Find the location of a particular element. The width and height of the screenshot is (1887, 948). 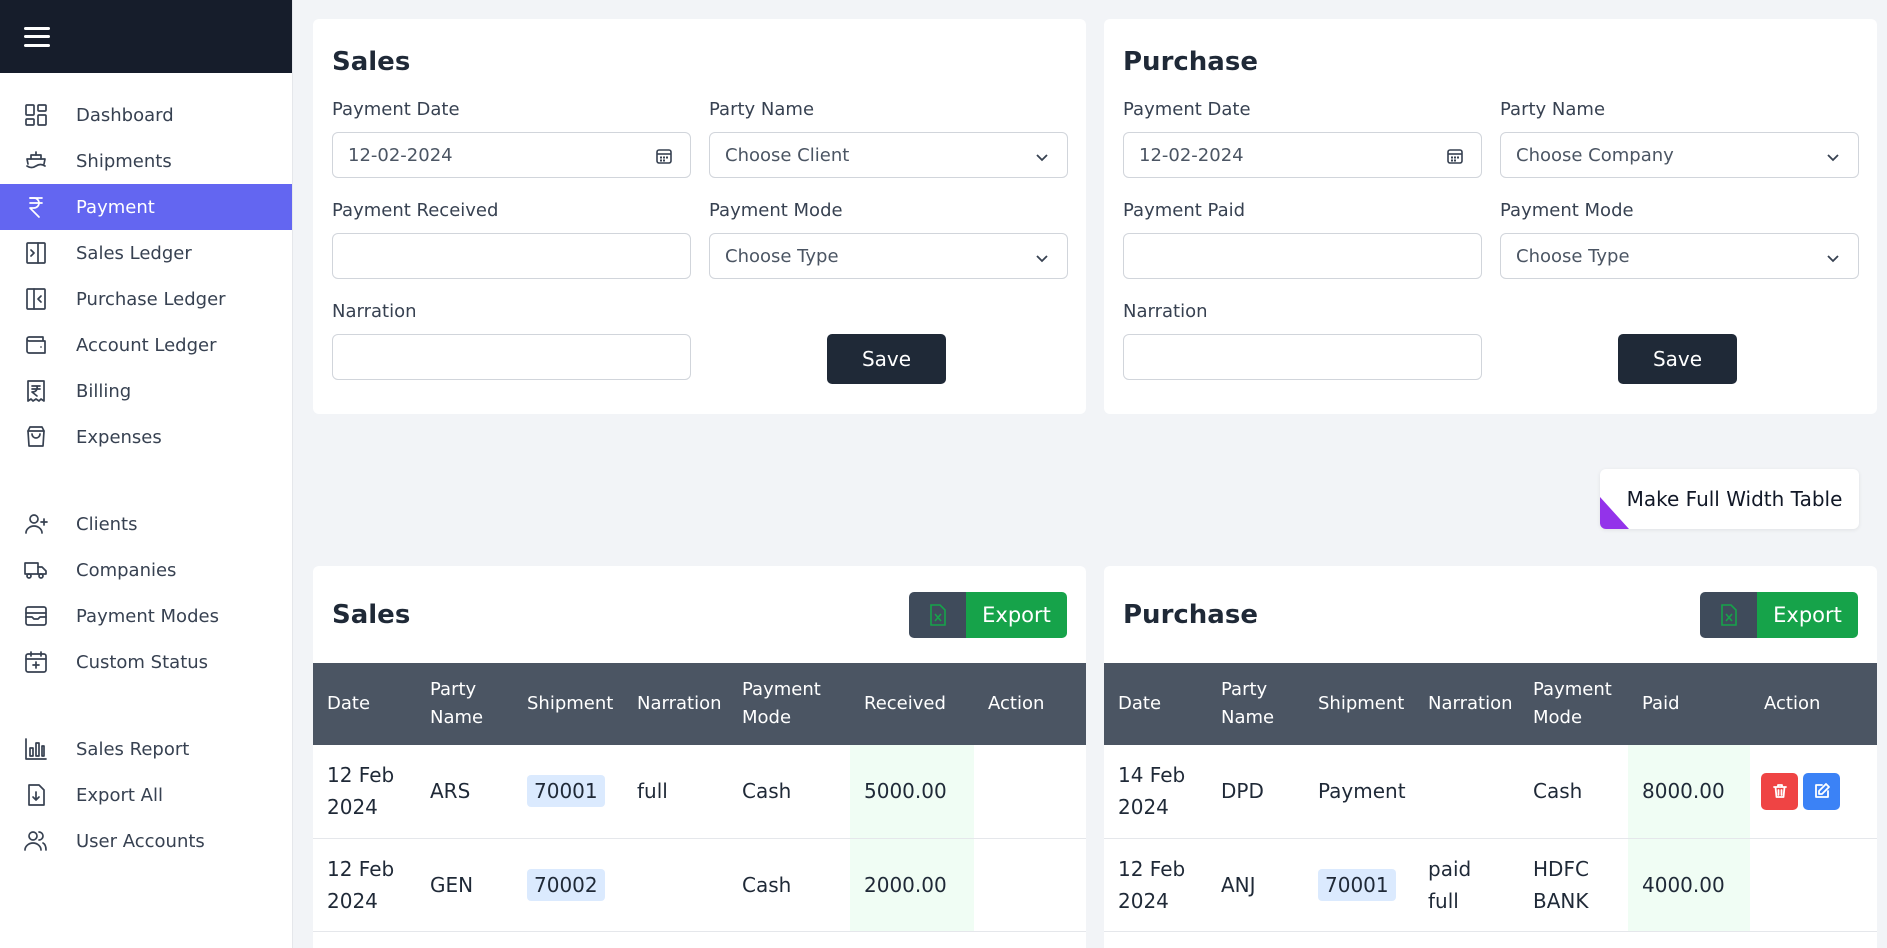

sales-table-title: Sales is located at coordinates (371, 614).